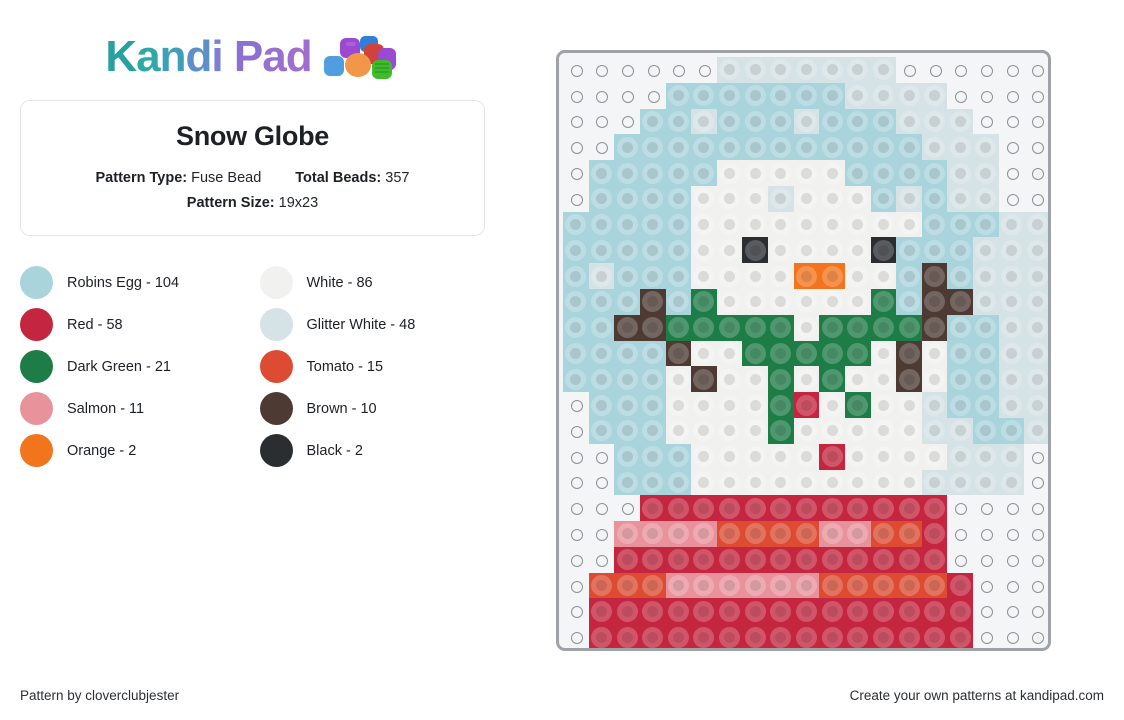 Image resolution: width=1124 pixels, height=720 pixels. Describe the element at coordinates (133, 451) in the screenshot. I see `legend-item: Orange - 2` at that location.